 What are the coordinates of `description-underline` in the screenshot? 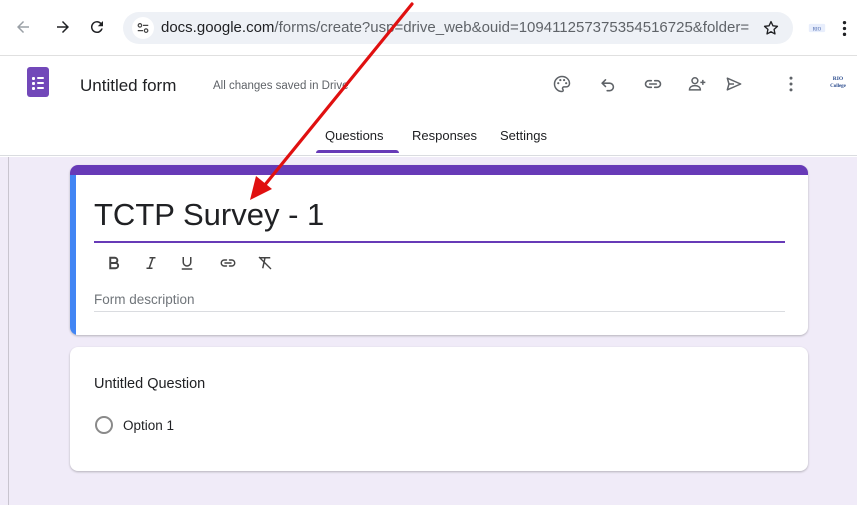 It's located at (439, 311).